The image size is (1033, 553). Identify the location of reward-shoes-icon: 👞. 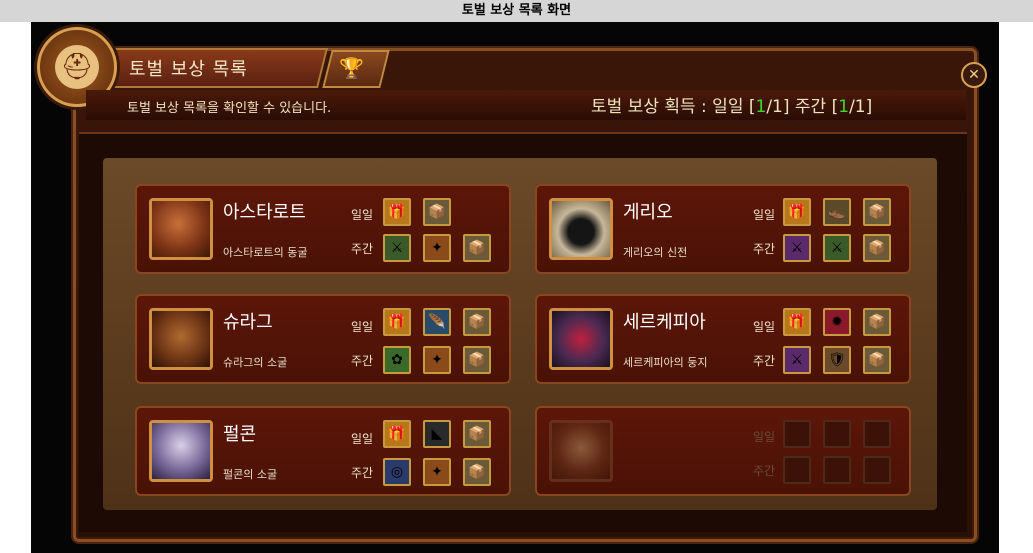
(837, 212).